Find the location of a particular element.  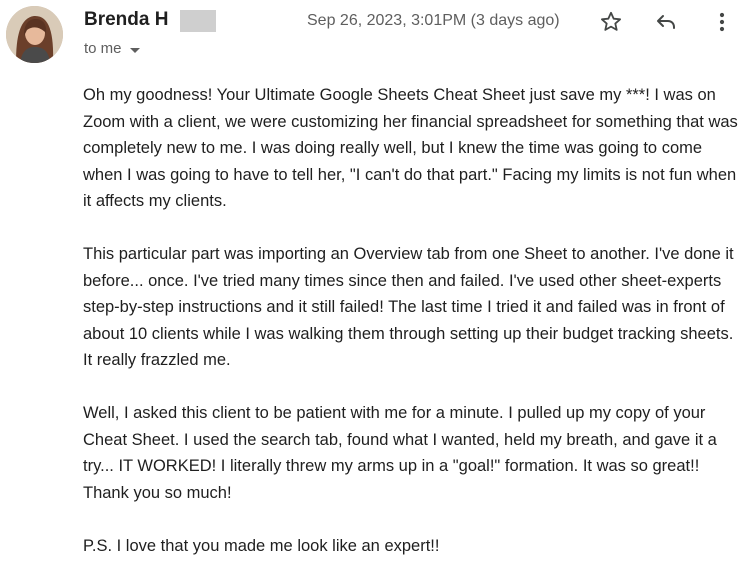

chevron-down-icon is located at coordinates (134, 50).